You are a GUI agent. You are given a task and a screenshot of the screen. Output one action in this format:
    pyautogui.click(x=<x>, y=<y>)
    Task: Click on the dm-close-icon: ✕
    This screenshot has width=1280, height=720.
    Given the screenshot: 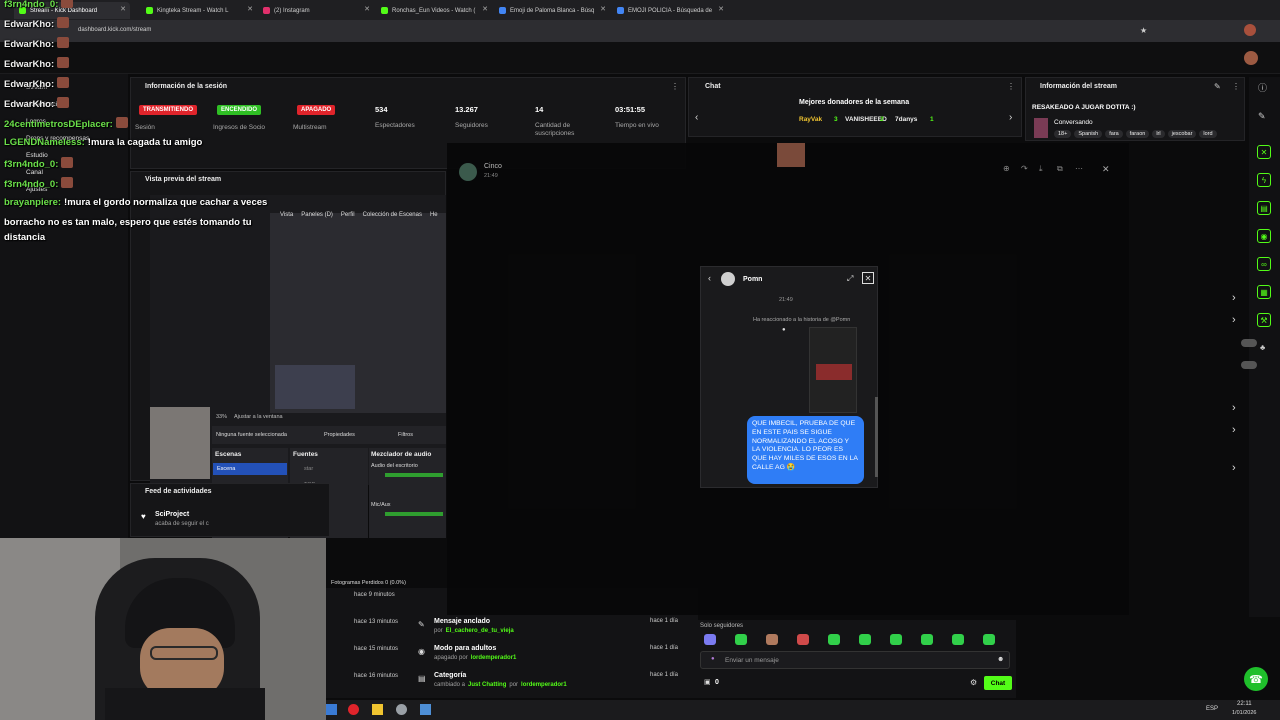 What is the action you would take?
    pyautogui.click(x=868, y=278)
    